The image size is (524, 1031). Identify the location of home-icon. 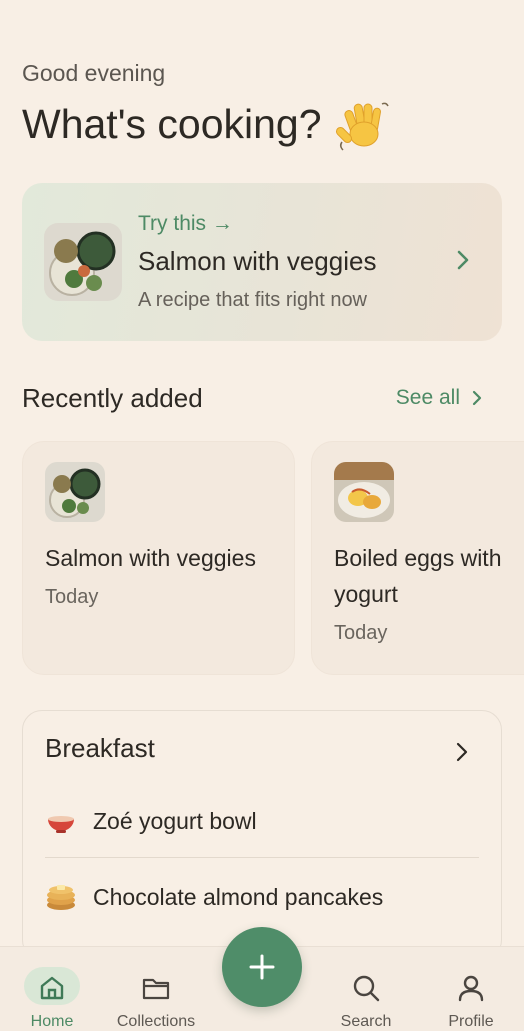
(52, 988).